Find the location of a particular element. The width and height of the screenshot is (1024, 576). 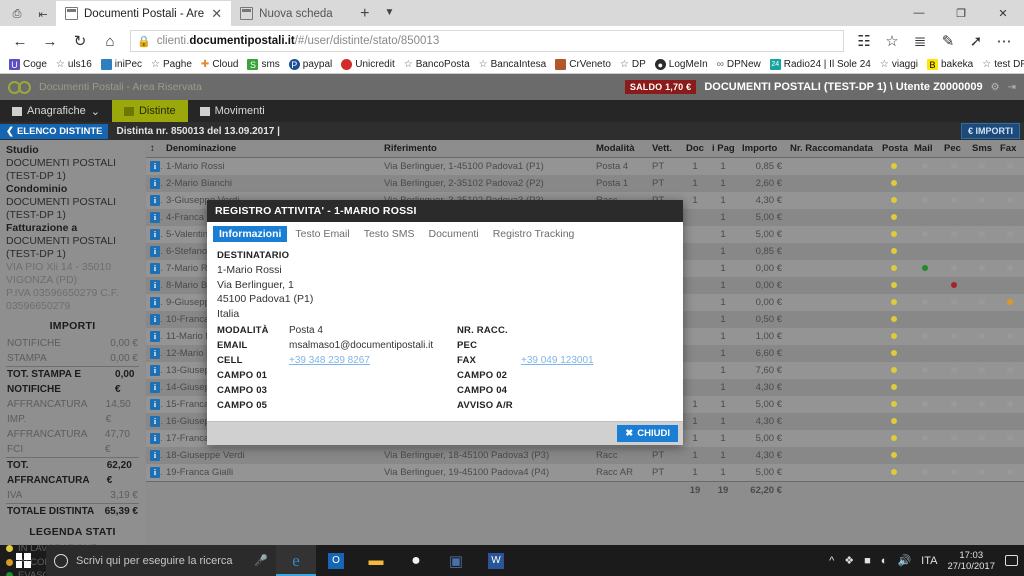

taskbar-app-word: W is located at coordinates (496, 560).